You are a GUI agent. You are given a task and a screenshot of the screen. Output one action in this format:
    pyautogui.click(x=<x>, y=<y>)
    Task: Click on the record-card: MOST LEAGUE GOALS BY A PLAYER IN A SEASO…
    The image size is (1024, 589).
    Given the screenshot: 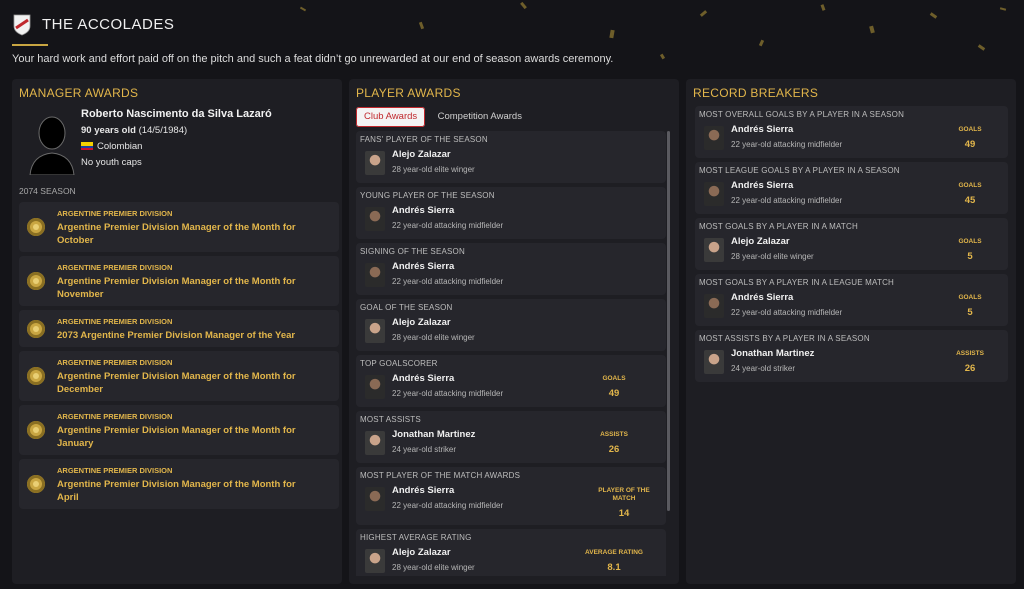 What is the action you would take?
    pyautogui.click(x=851, y=188)
    